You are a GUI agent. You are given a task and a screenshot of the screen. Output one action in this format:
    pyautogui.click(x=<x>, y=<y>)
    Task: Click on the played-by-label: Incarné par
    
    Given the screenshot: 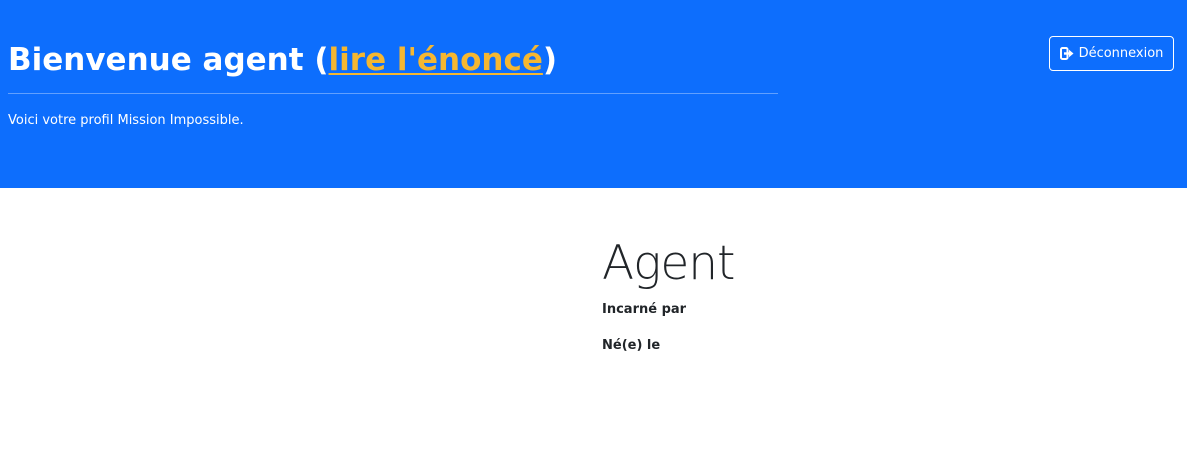 What is the action you would take?
    pyautogui.click(x=644, y=309)
    